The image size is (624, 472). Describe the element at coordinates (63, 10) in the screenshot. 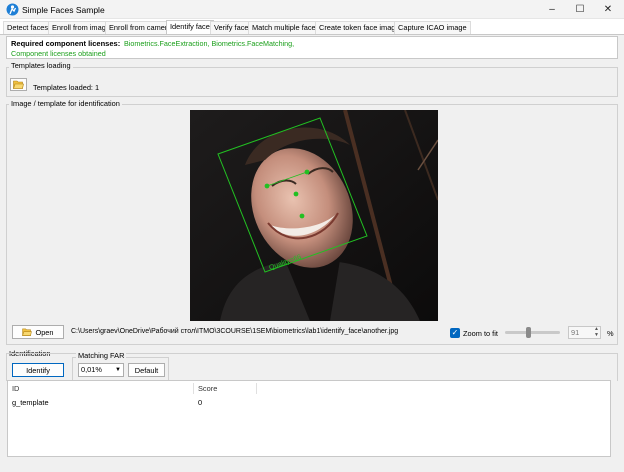

I see `window-title: Simple Faces Sample` at that location.